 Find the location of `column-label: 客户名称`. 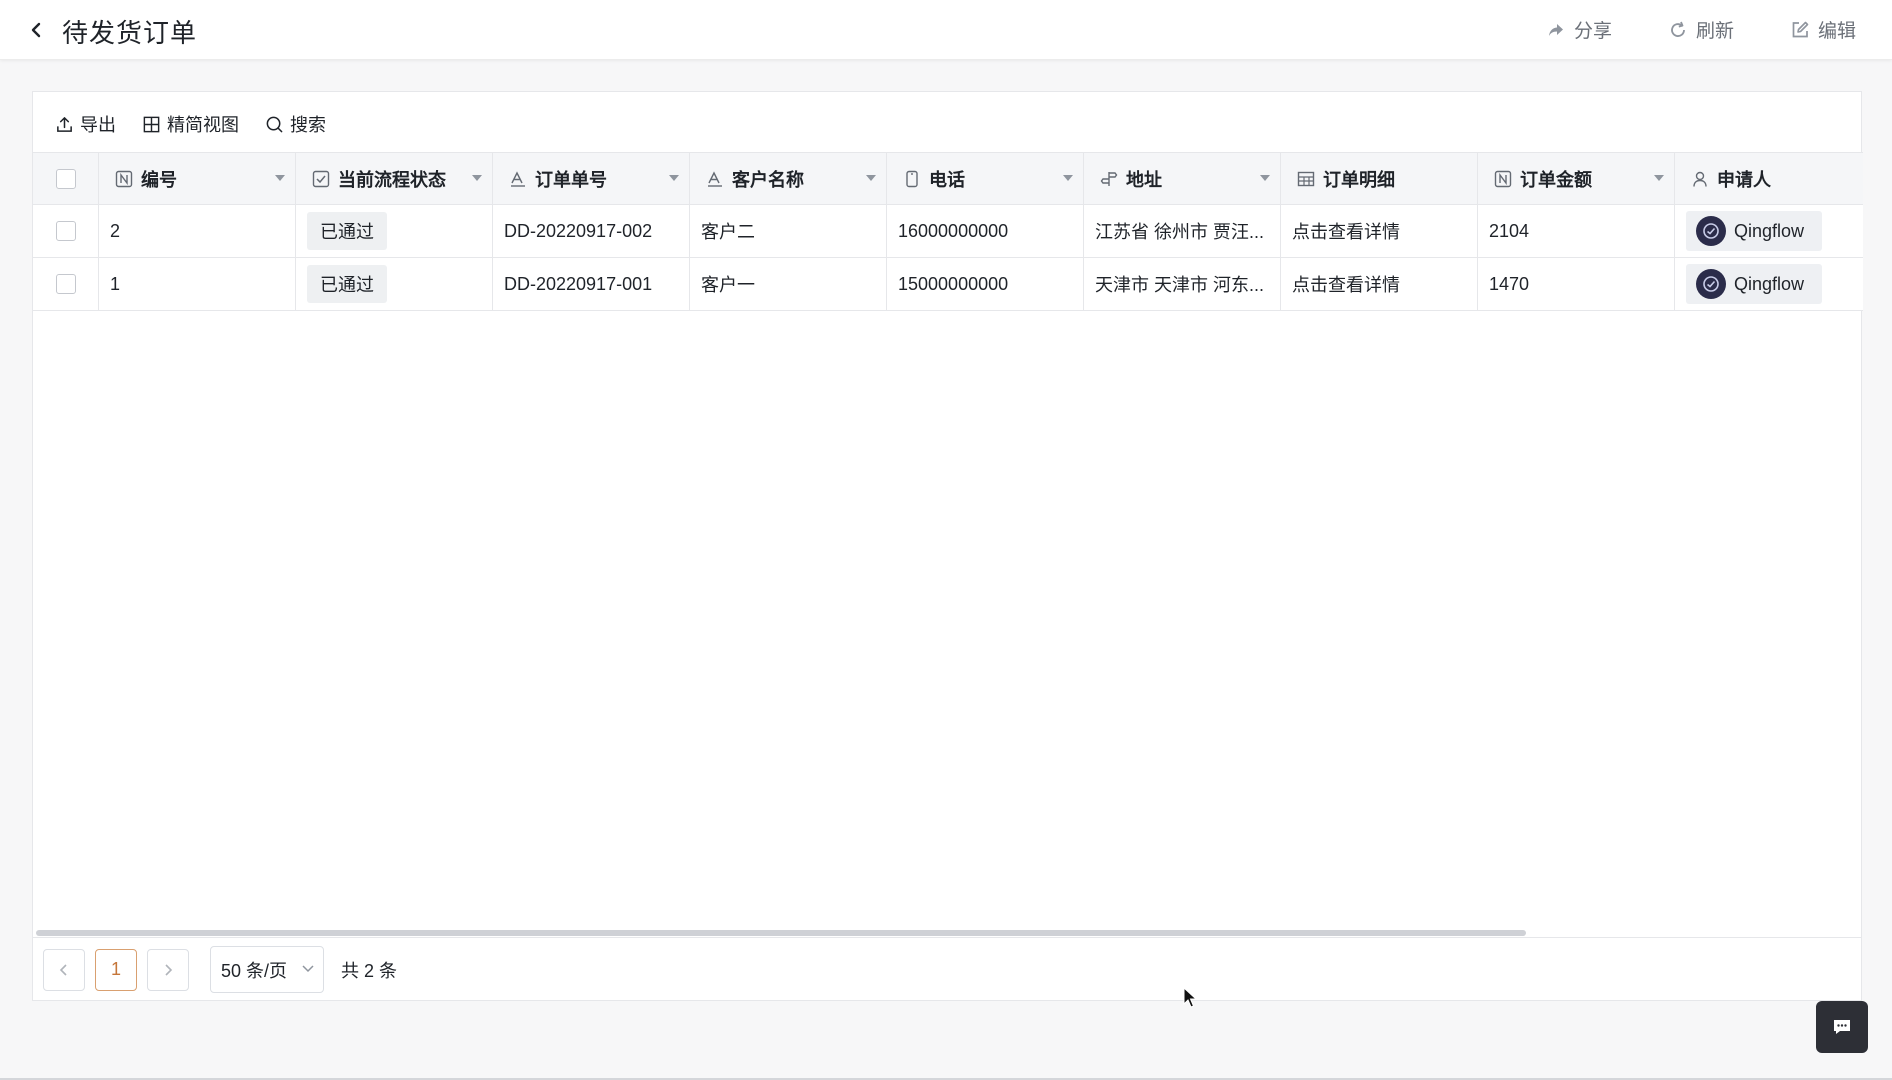

column-label: 客户名称 is located at coordinates (768, 180).